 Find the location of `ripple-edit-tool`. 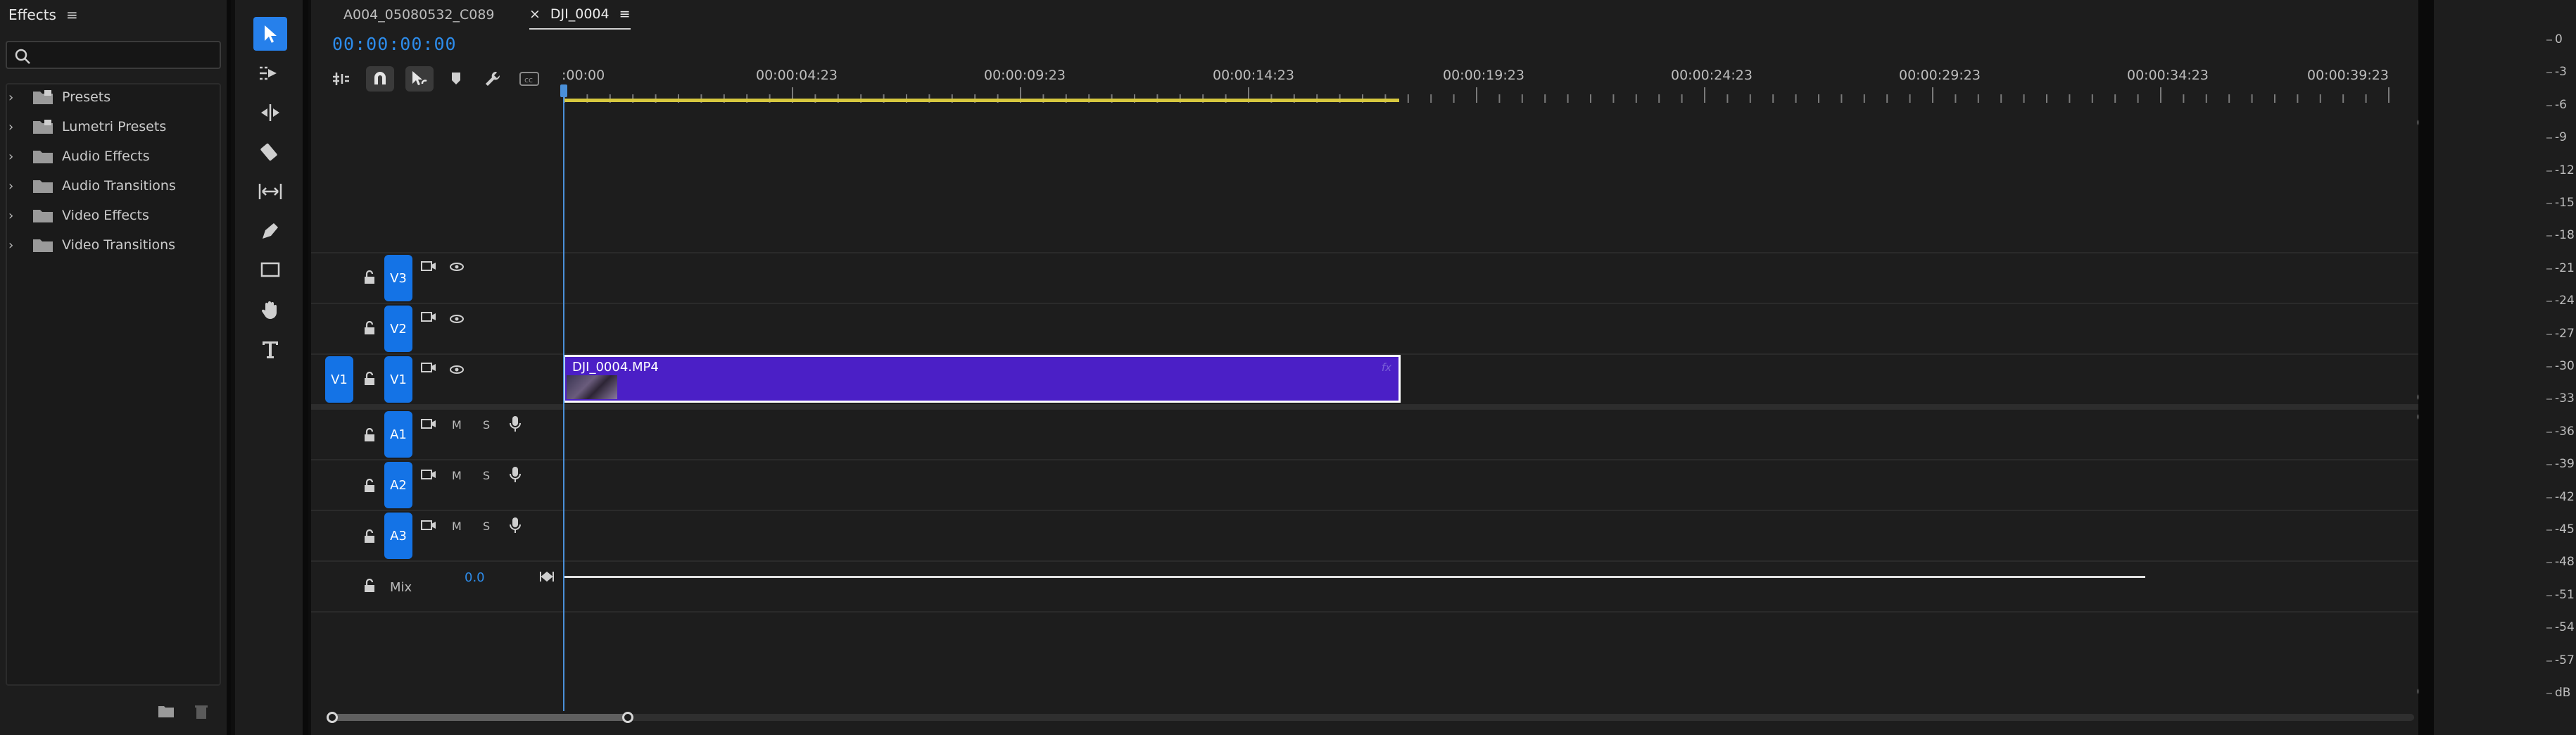

ripple-edit-tool is located at coordinates (270, 113).